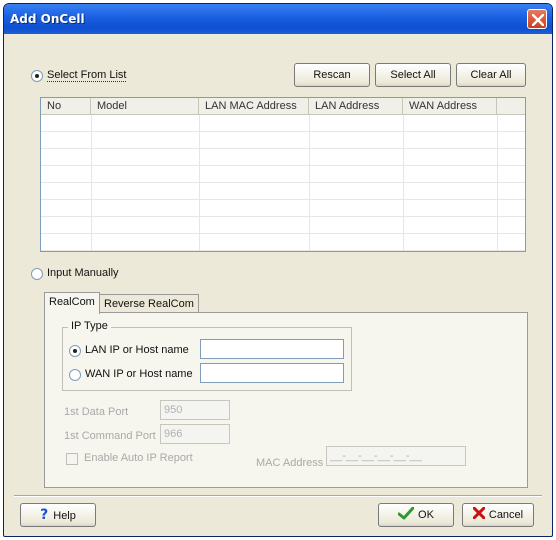 This screenshot has height=540, width=556. I want to click on cancel-label: Cancel, so click(506, 515).